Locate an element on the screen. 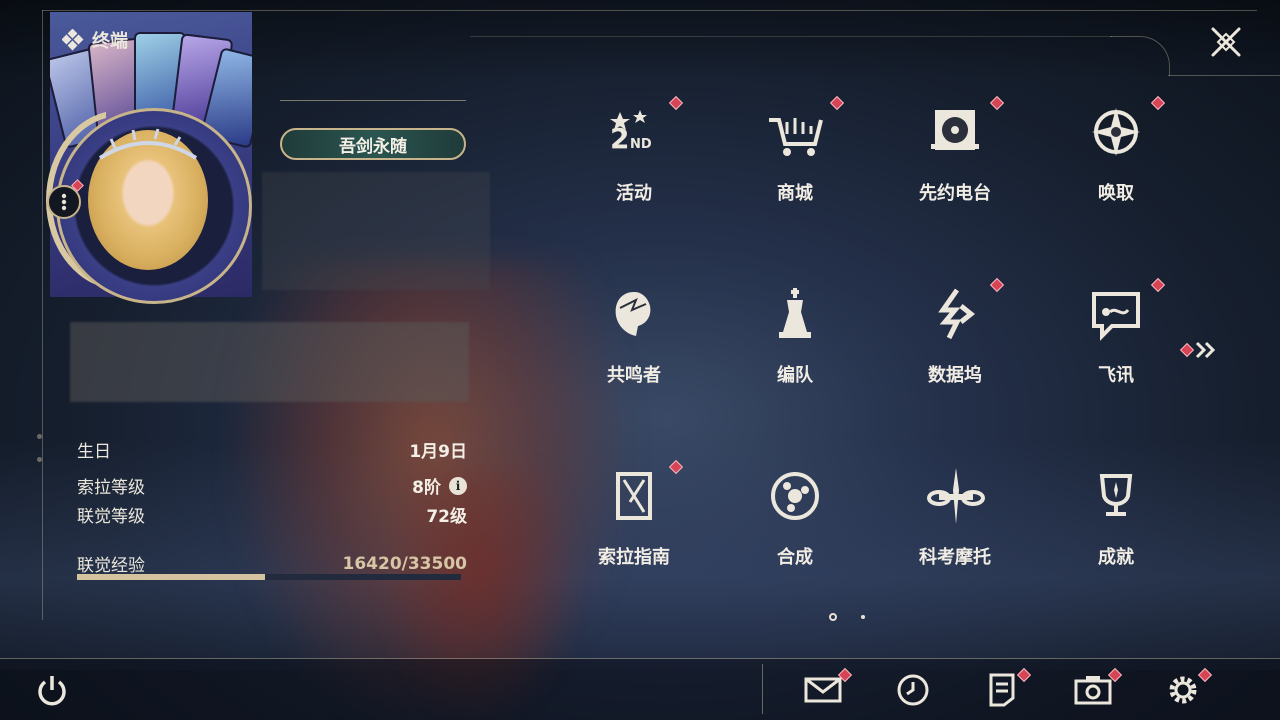  union-level-value: 72级 is located at coordinates (446, 517).